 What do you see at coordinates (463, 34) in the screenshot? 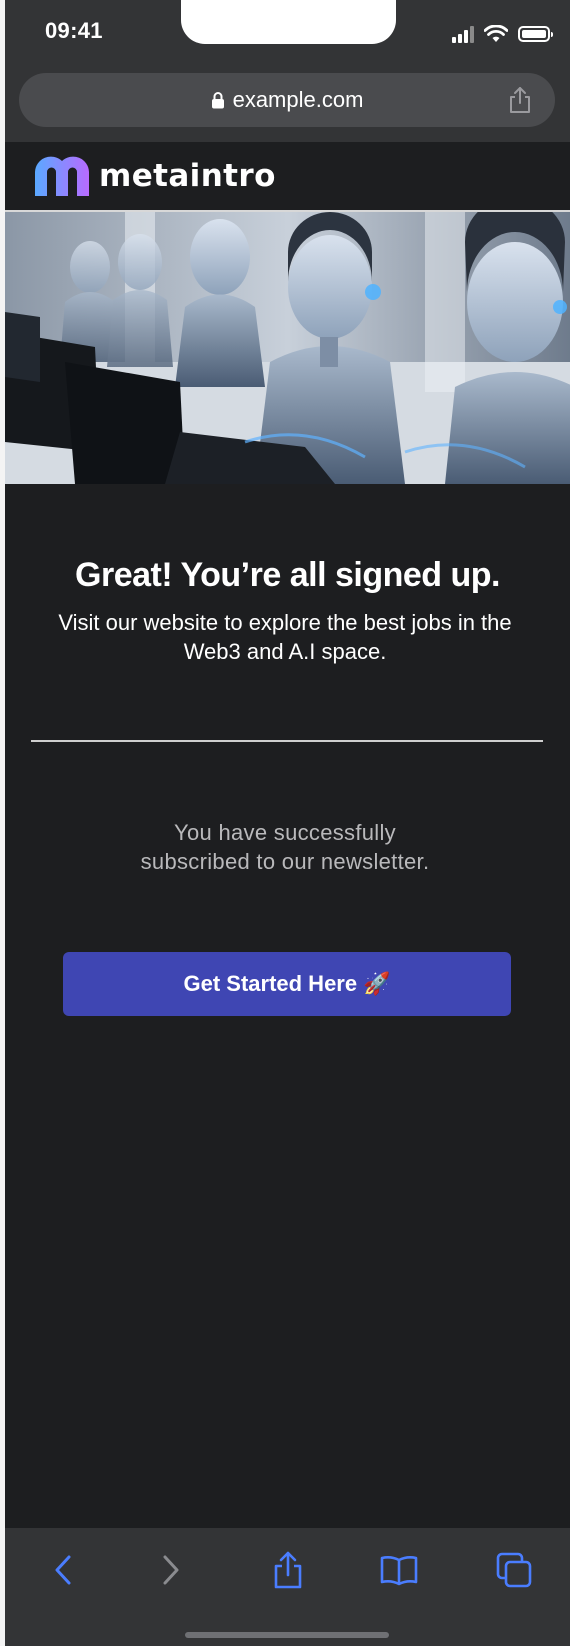
I see `signal-icon` at bounding box center [463, 34].